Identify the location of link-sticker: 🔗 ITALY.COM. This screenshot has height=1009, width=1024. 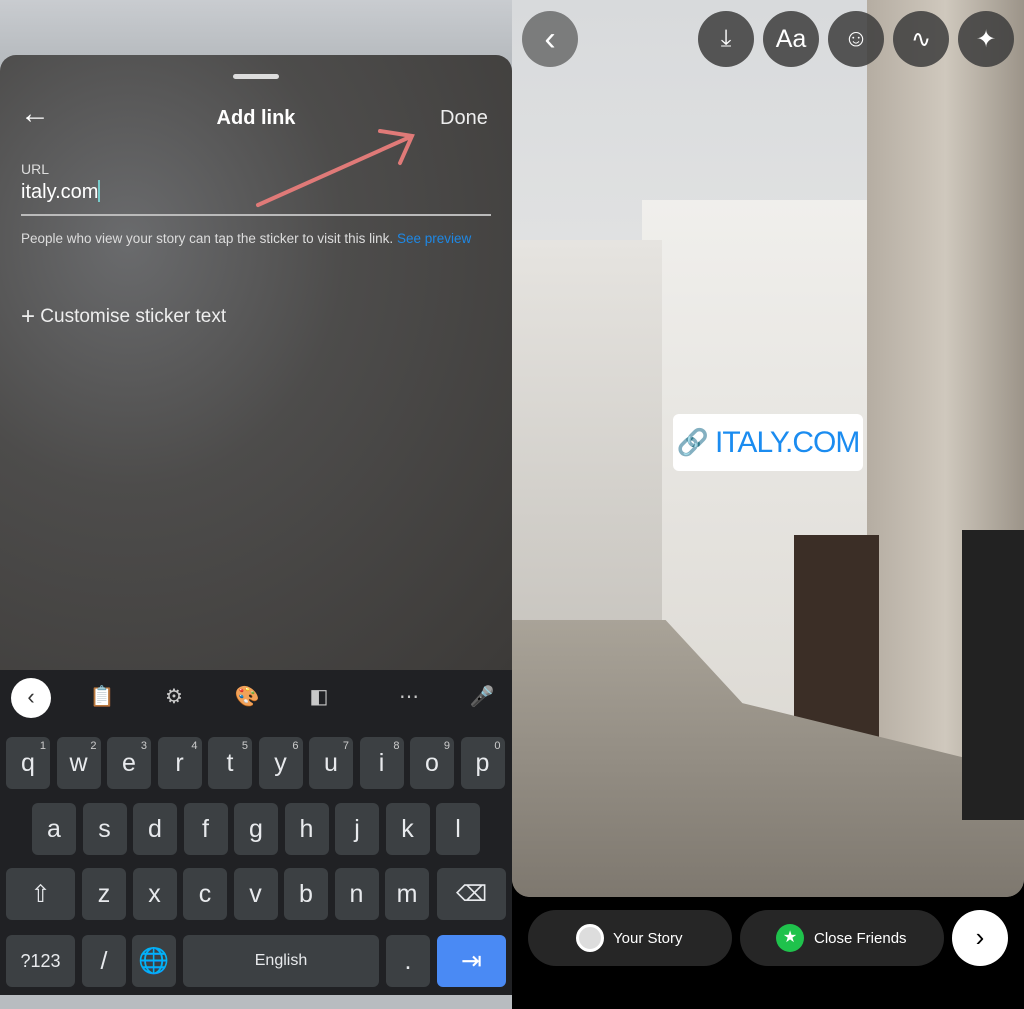
(768, 442).